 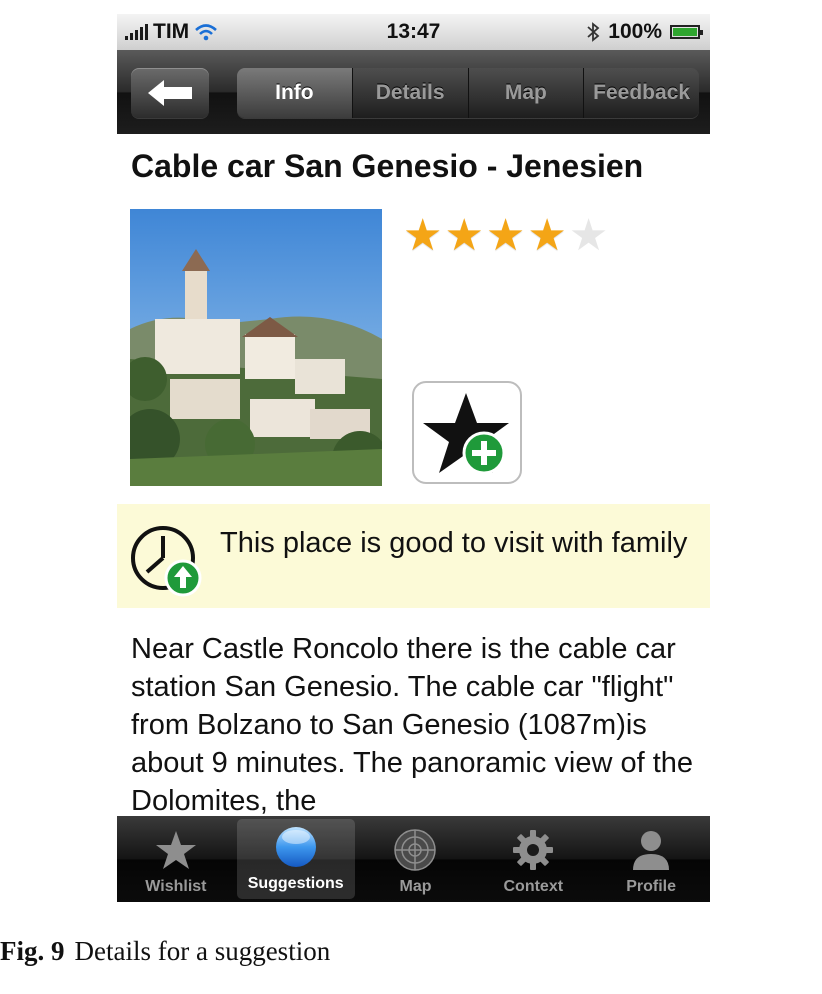 I want to click on add-to-wishlist-button, so click(x=467, y=432).